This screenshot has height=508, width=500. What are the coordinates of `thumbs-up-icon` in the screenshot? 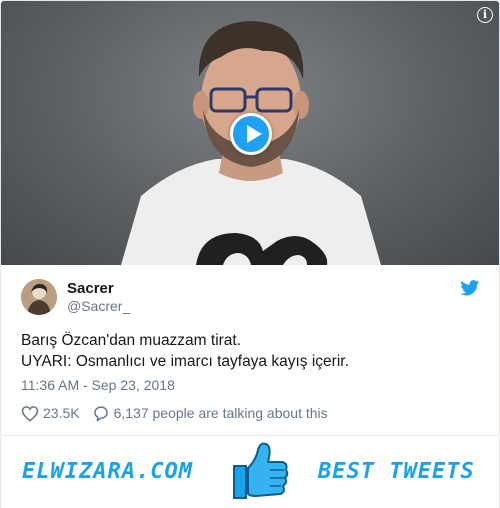 It's located at (261, 470).